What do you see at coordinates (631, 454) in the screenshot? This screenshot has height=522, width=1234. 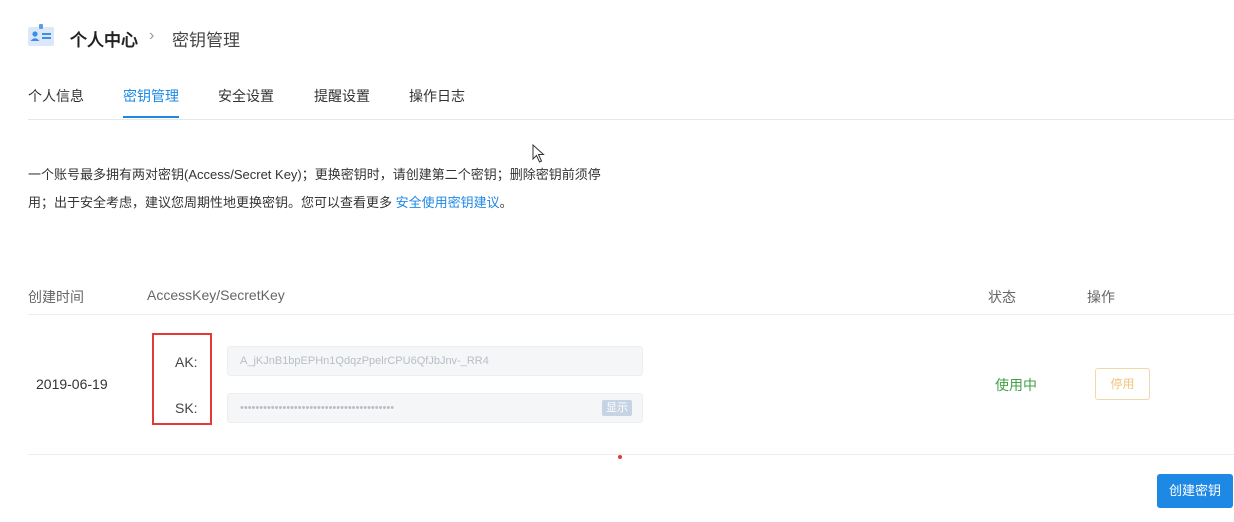 I see `table-row-divider` at bounding box center [631, 454].